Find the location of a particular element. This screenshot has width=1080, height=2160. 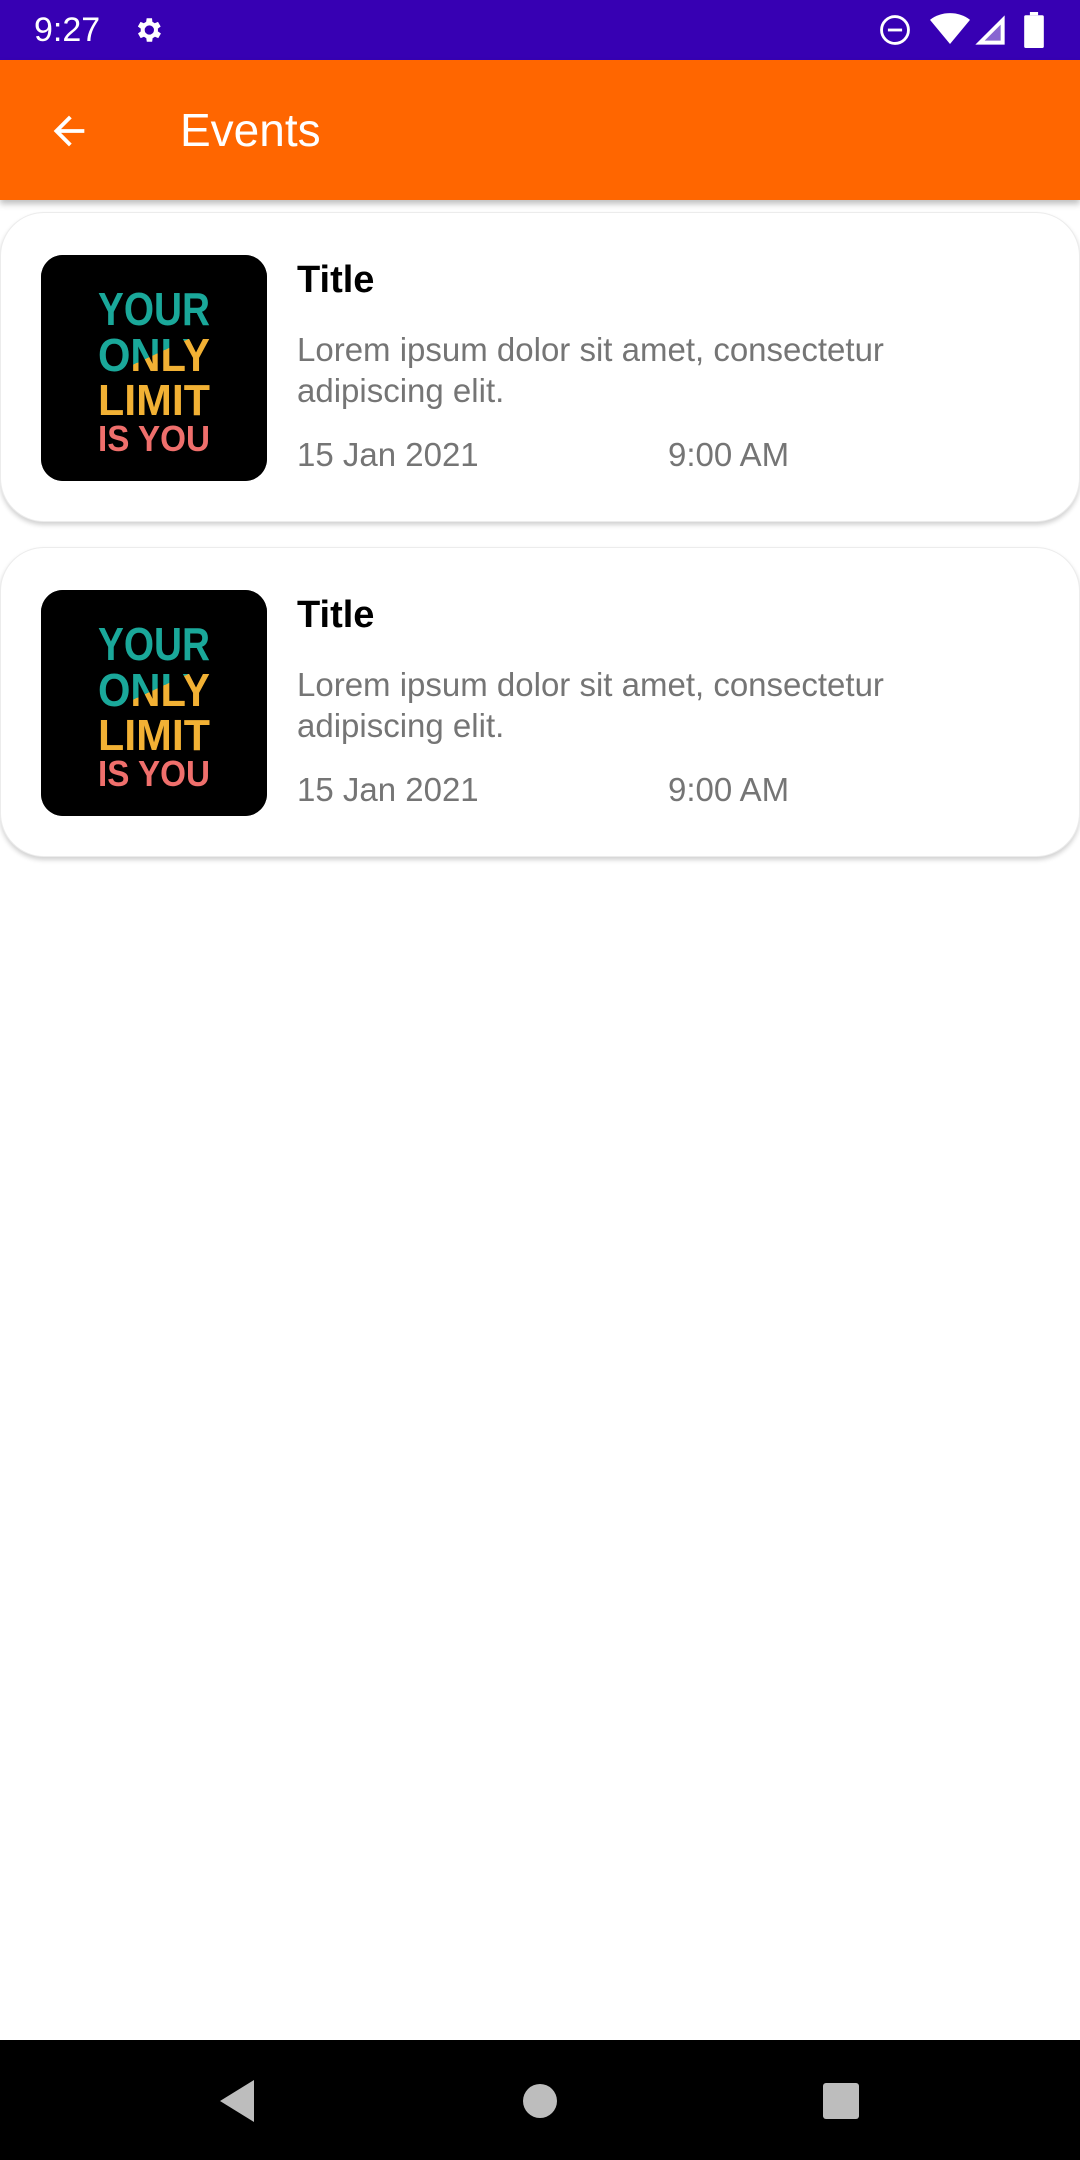

back-button is located at coordinates (69, 131).